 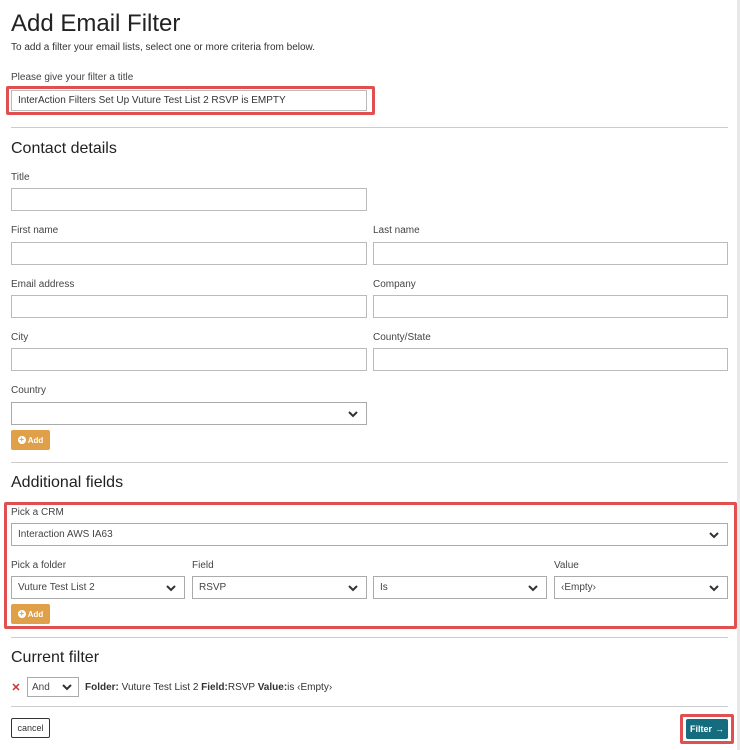 What do you see at coordinates (203, 565) in the screenshot?
I see `field-label: Field` at bounding box center [203, 565].